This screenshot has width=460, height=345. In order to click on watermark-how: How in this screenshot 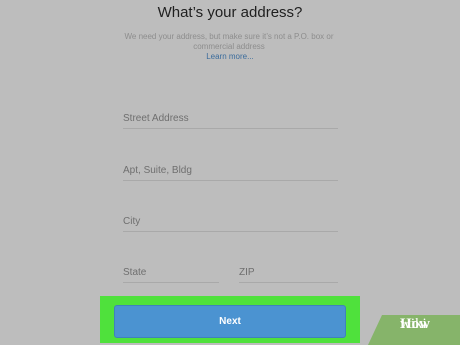, I will do `click(415, 324)`.